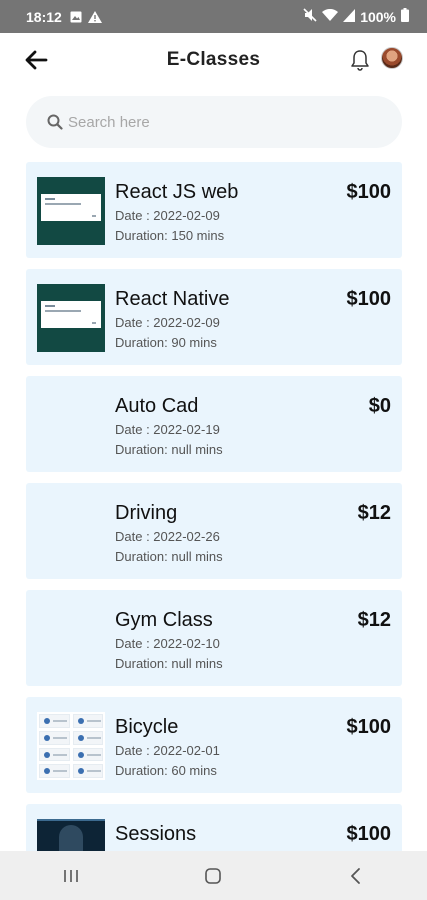  What do you see at coordinates (170, 235) in the screenshot?
I see `class-duration: Duration: 150 mins` at bounding box center [170, 235].